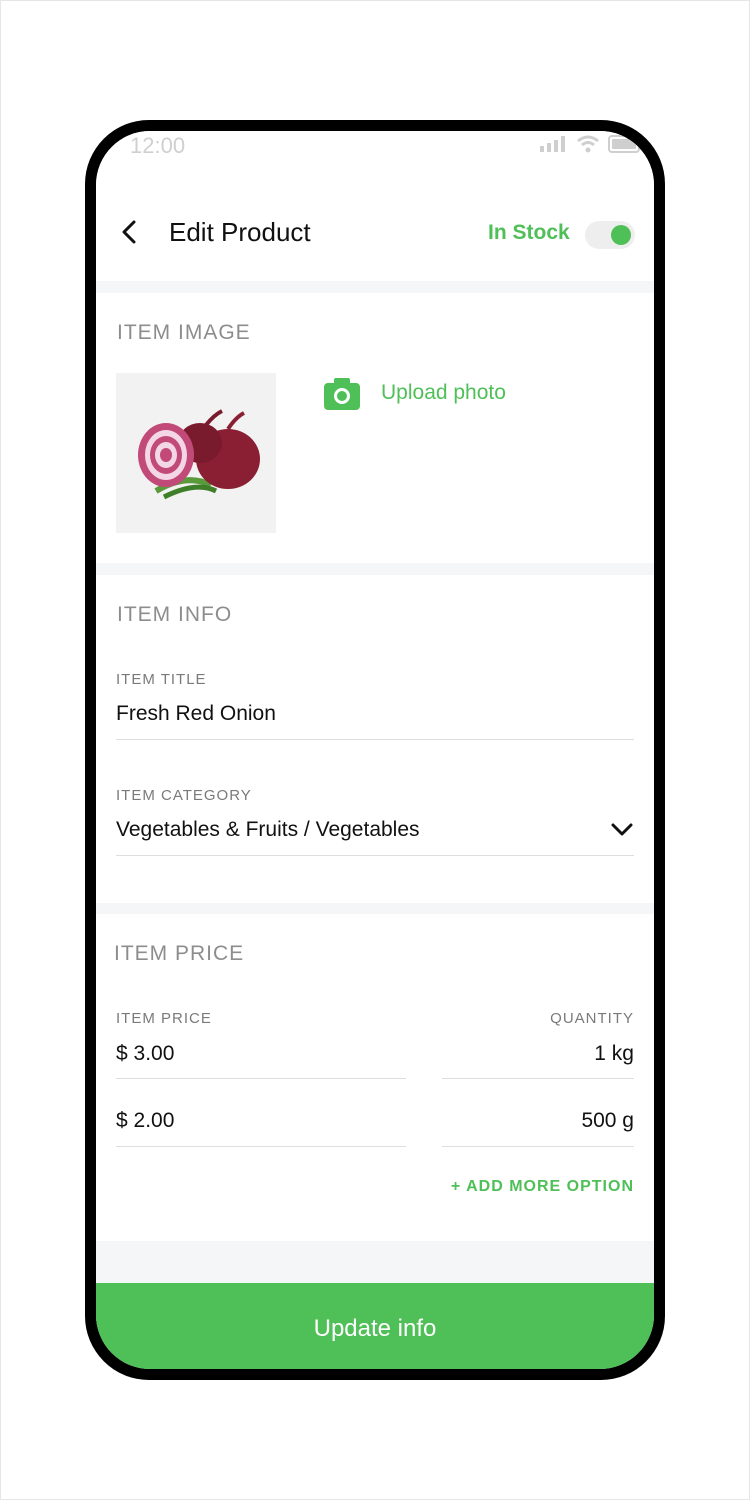 Image resolution: width=750 pixels, height=1500 pixels. I want to click on update-info-button: Update info, so click(375, 1326).